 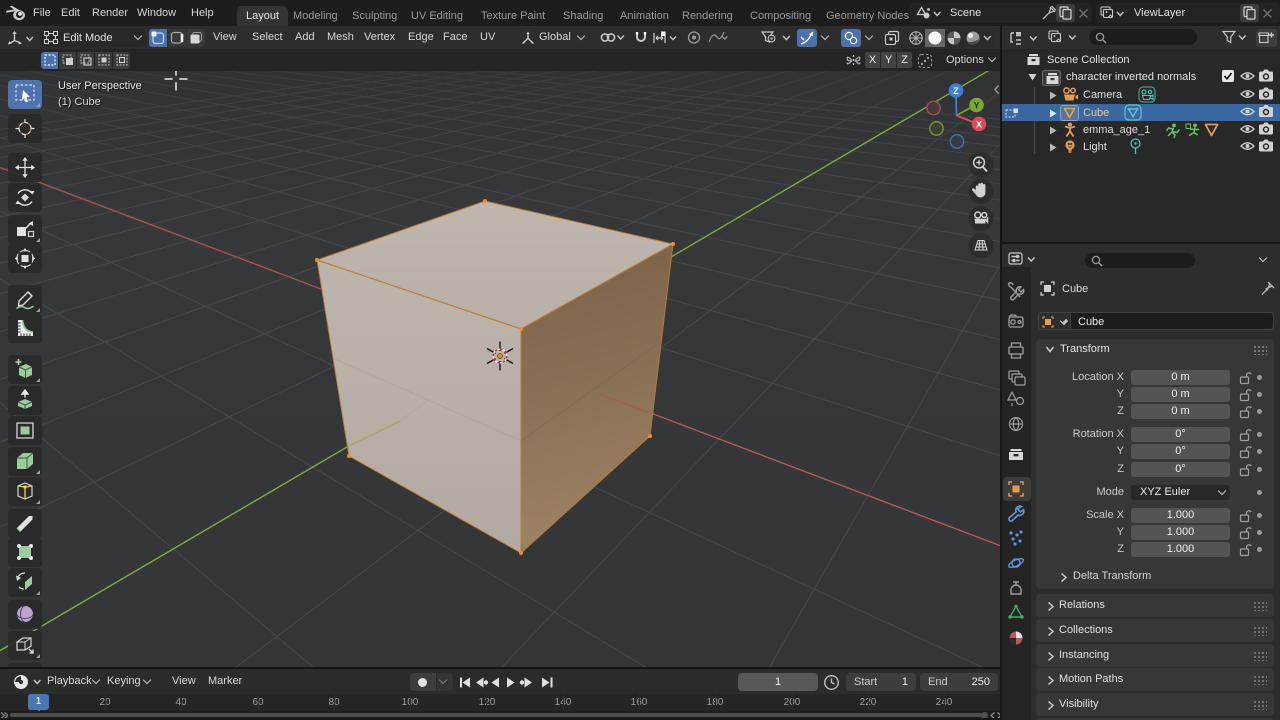 I want to click on svg-text: Y, so click(x=976, y=105).